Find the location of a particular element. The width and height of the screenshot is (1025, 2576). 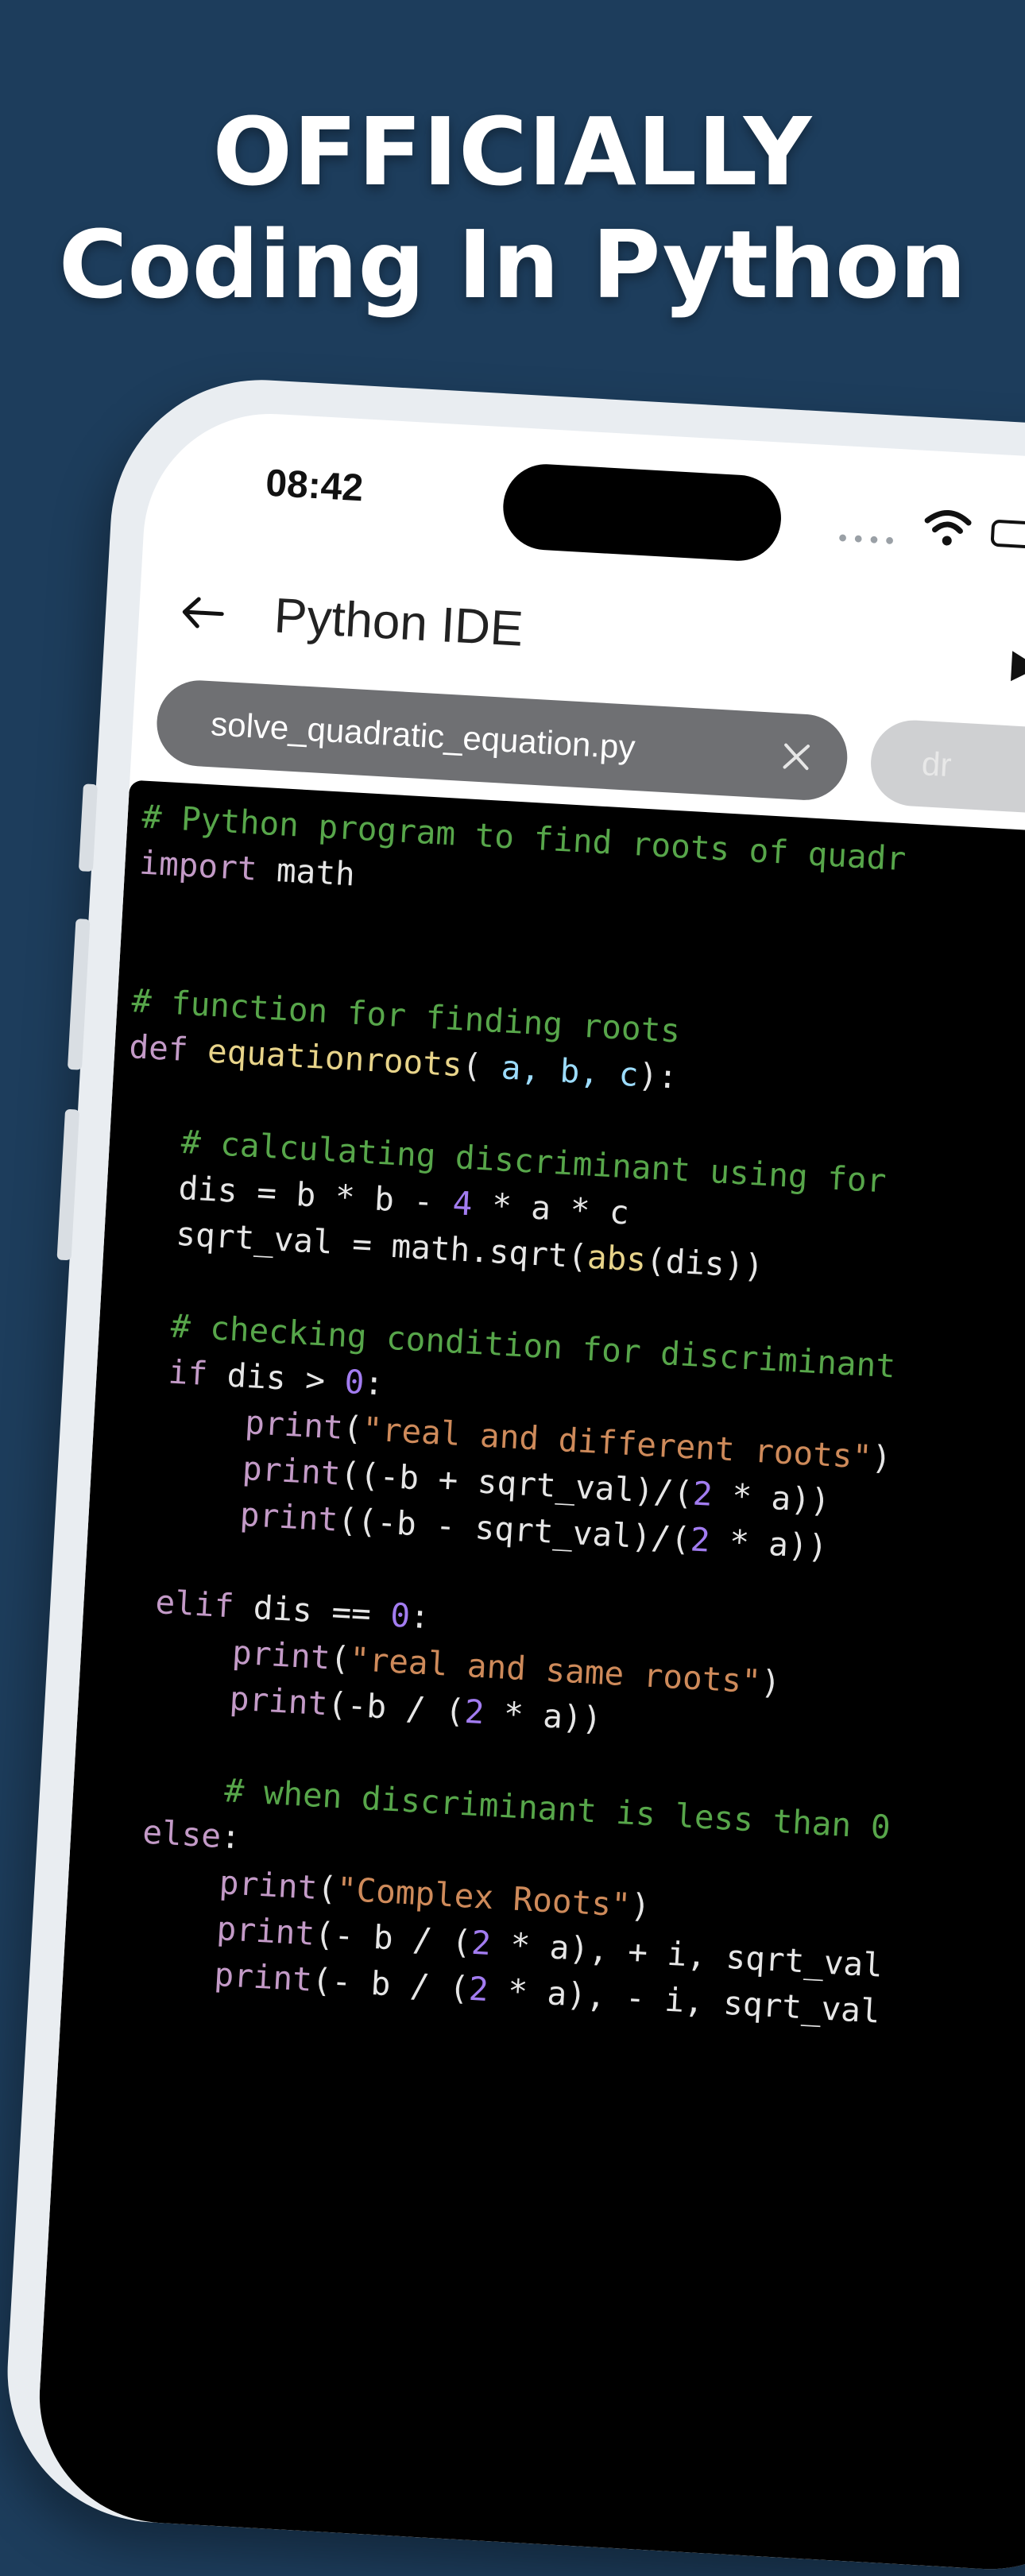

file-tab-label: dr is located at coordinates (936, 764).